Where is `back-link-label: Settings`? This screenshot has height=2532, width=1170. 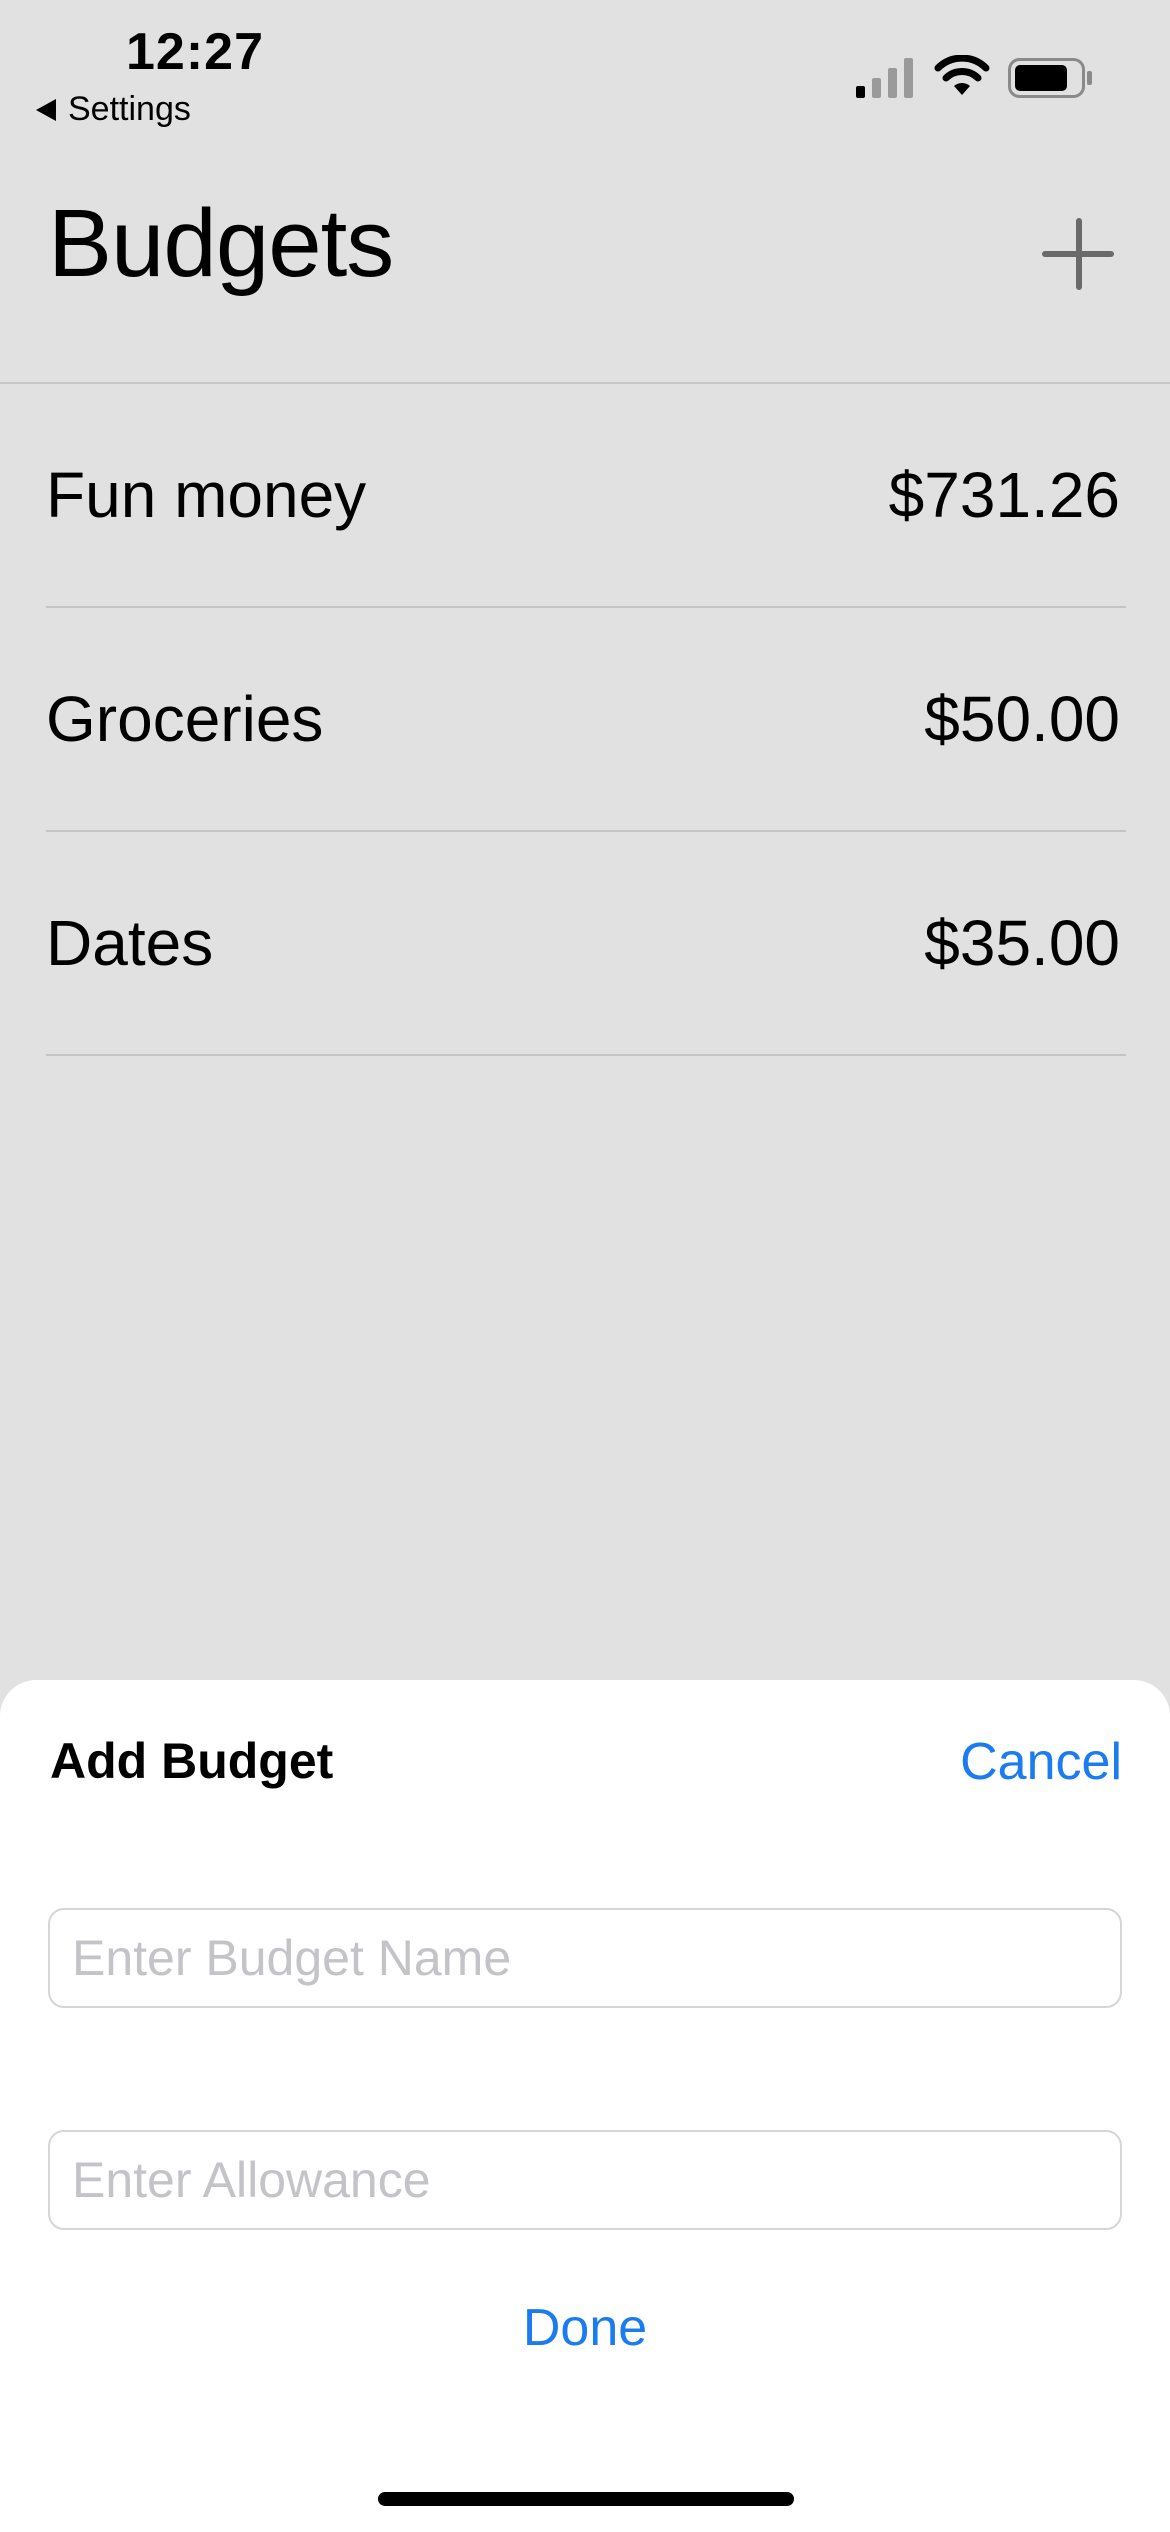 back-link-label: Settings is located at coordinates (129, 109).